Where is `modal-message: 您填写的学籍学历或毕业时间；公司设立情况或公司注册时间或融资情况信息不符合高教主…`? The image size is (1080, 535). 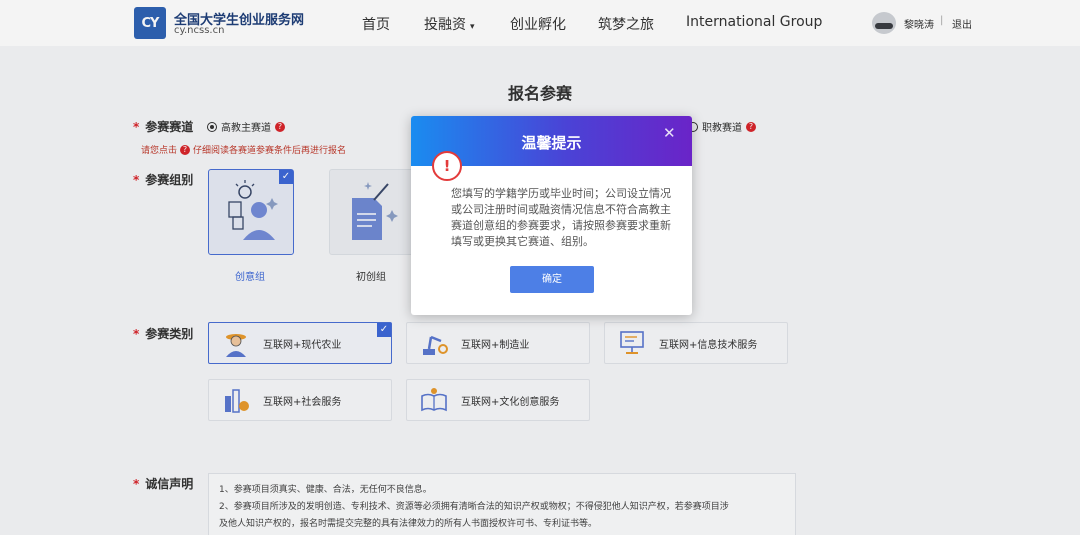
modal-message: 您填写的学籍学历或毕业时间；公司设立情况或公司注册时间或融资情况信息不符合高教主… is located at coordinates (561, 217).